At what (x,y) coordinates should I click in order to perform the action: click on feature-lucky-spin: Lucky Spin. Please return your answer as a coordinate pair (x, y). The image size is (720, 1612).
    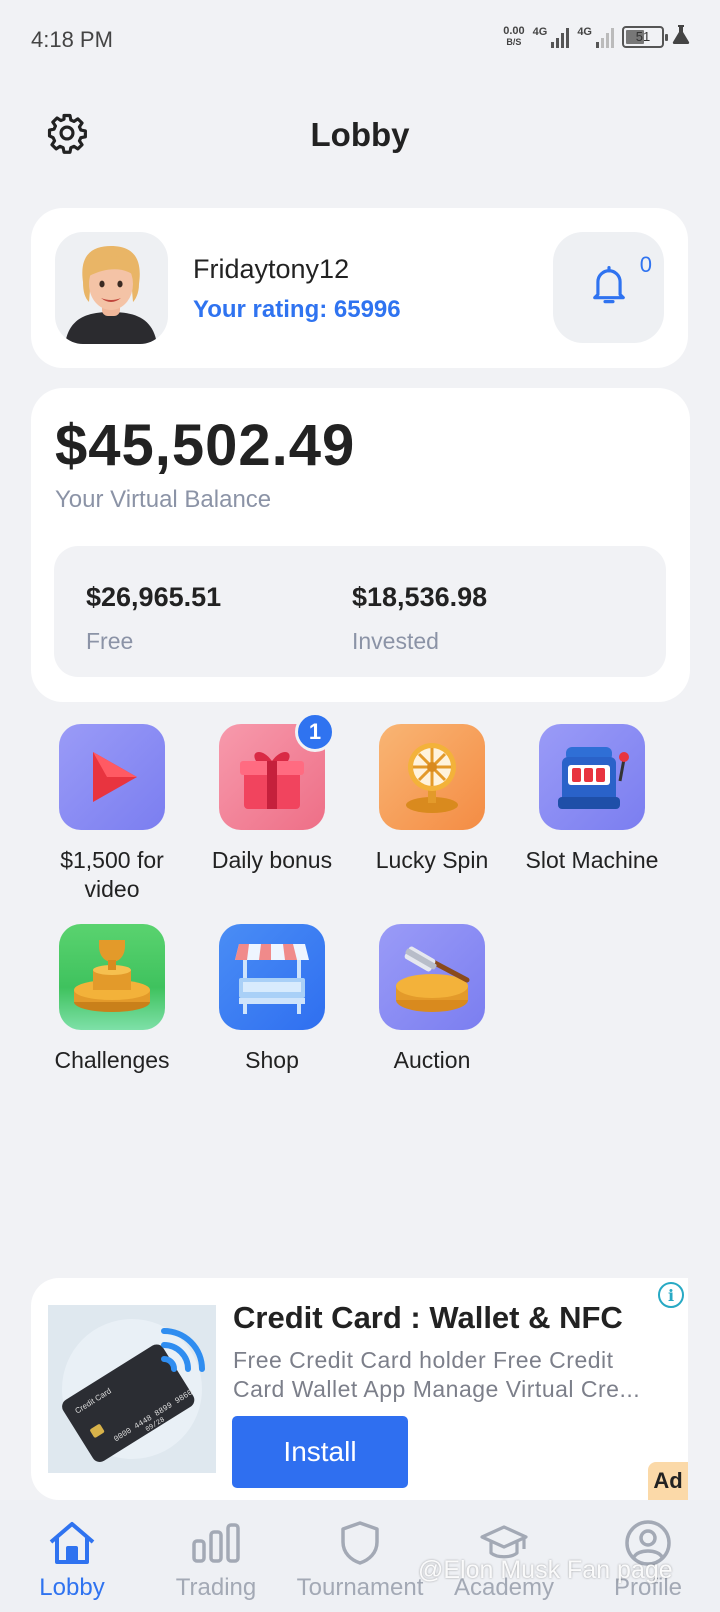
    Looking at the image, I should click on (432, 799).